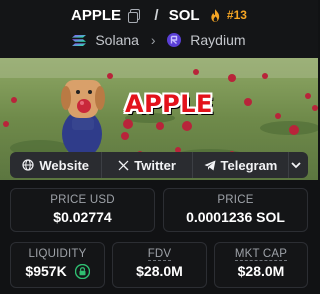 The width and height of the screenshot is (320, 294). I want to click on twitter-button: Twitter, so click(146, 165).